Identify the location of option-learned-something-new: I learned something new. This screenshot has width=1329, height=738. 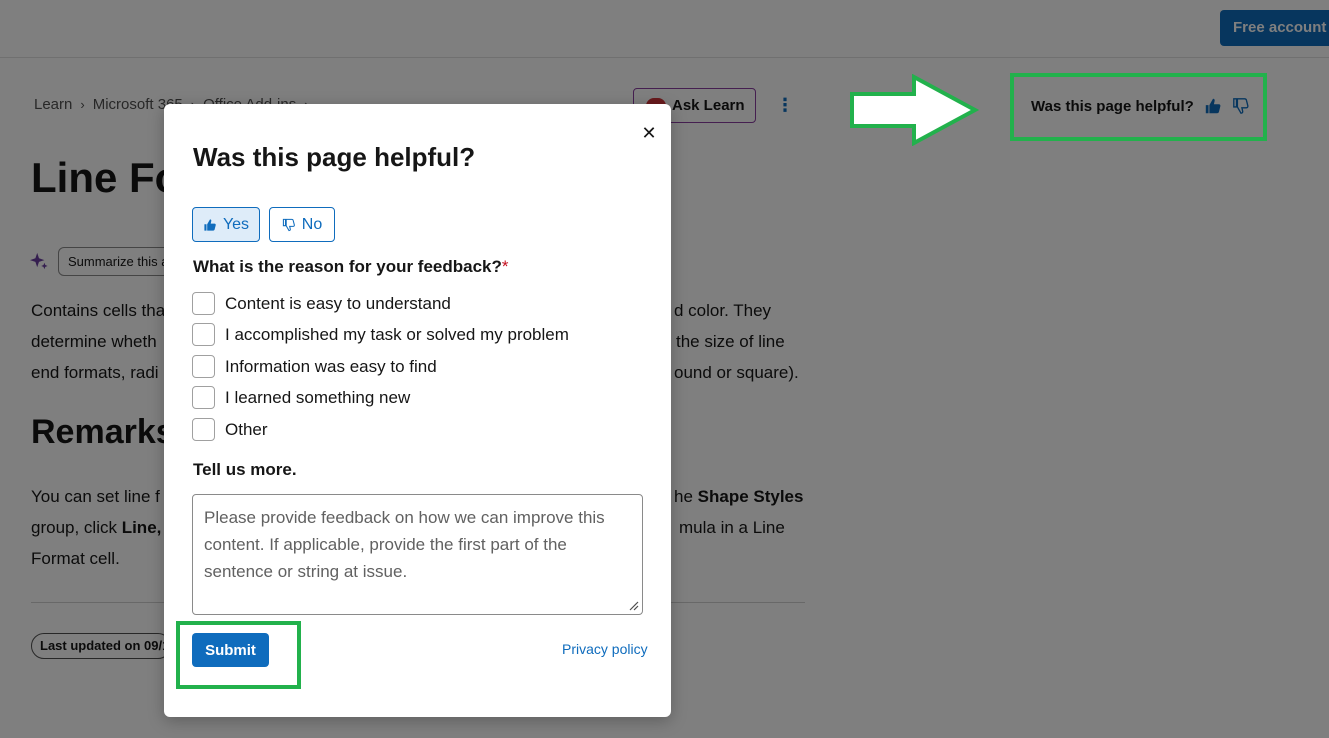
(301, 397).